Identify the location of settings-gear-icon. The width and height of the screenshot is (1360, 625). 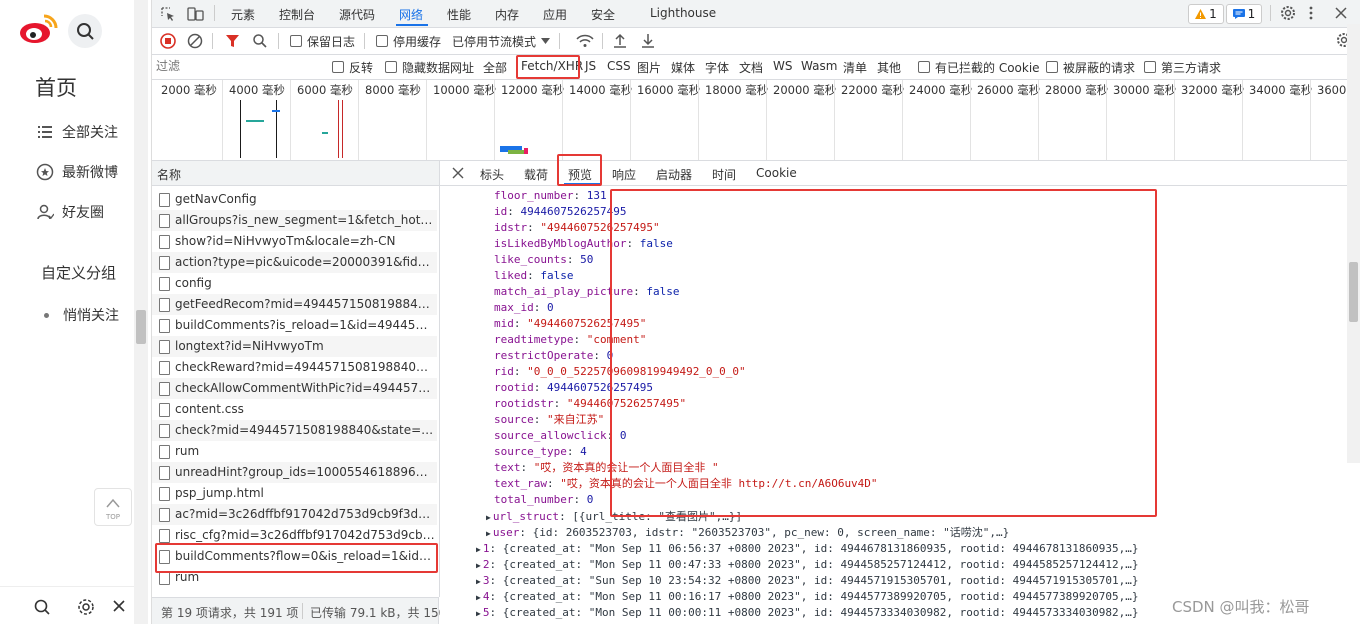
(1288, 13).